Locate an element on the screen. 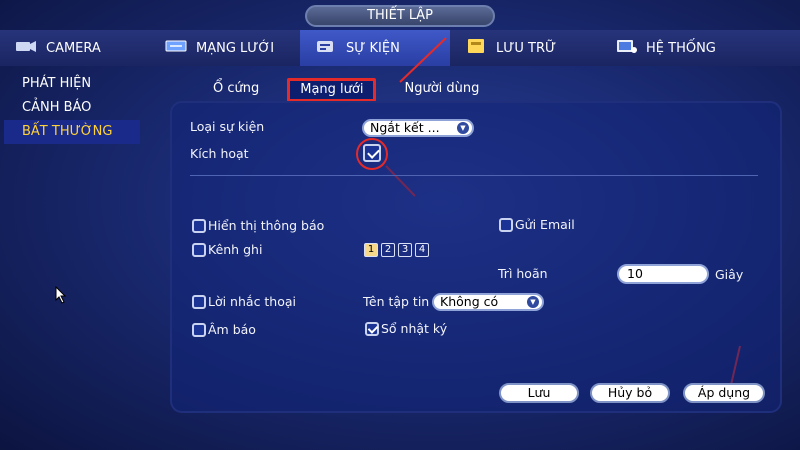  subtab-label: Mạng lưới is located at coordinates (332, 89).